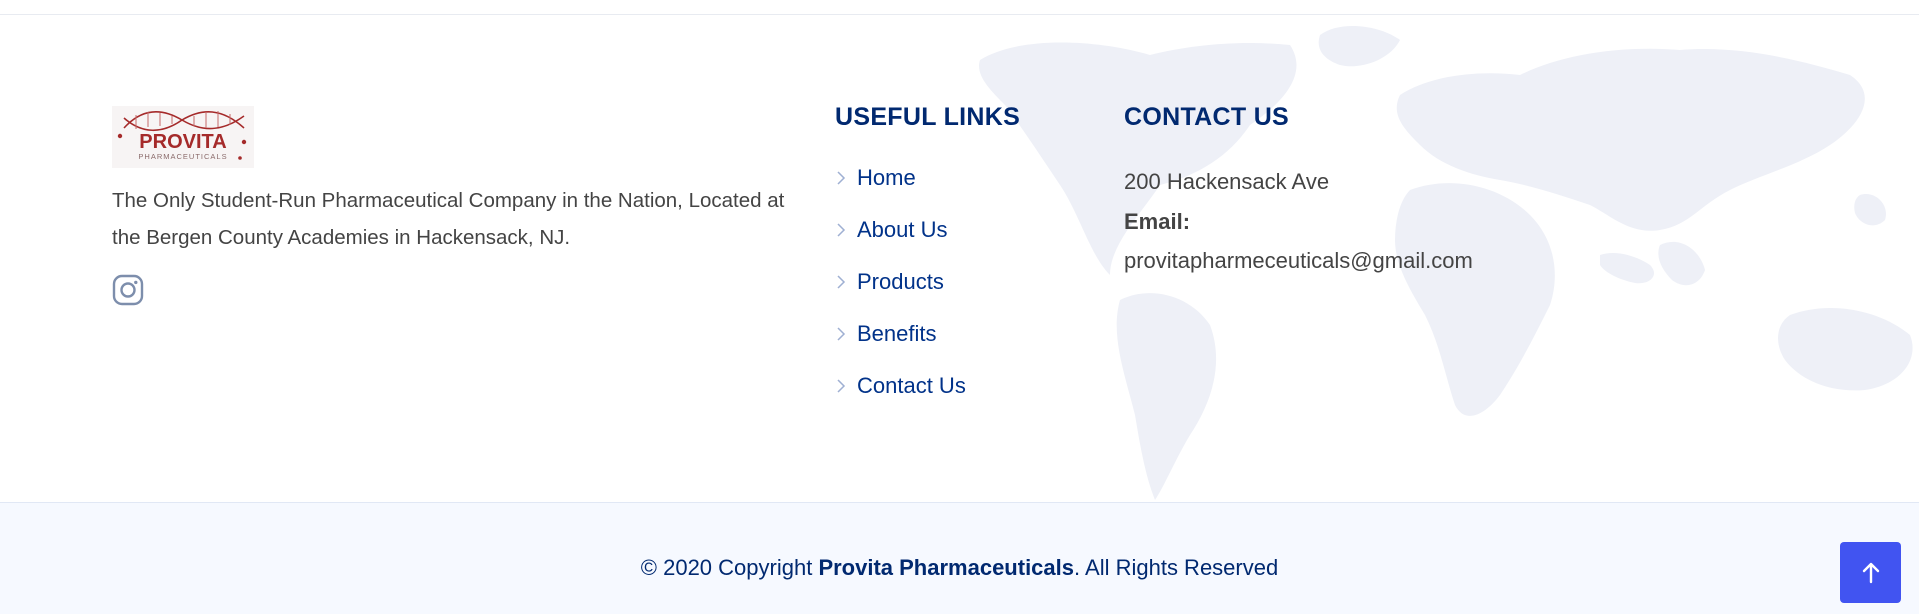  I want to click on contact-email: provitapharmeceuticals@gmail.com, so click(1404, 261).